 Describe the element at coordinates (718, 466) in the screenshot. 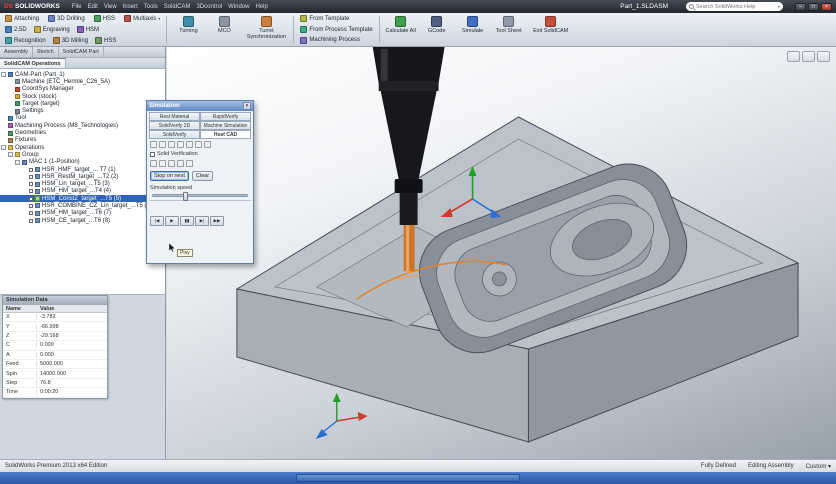

I see `status-item: Fully Defined` at that location.